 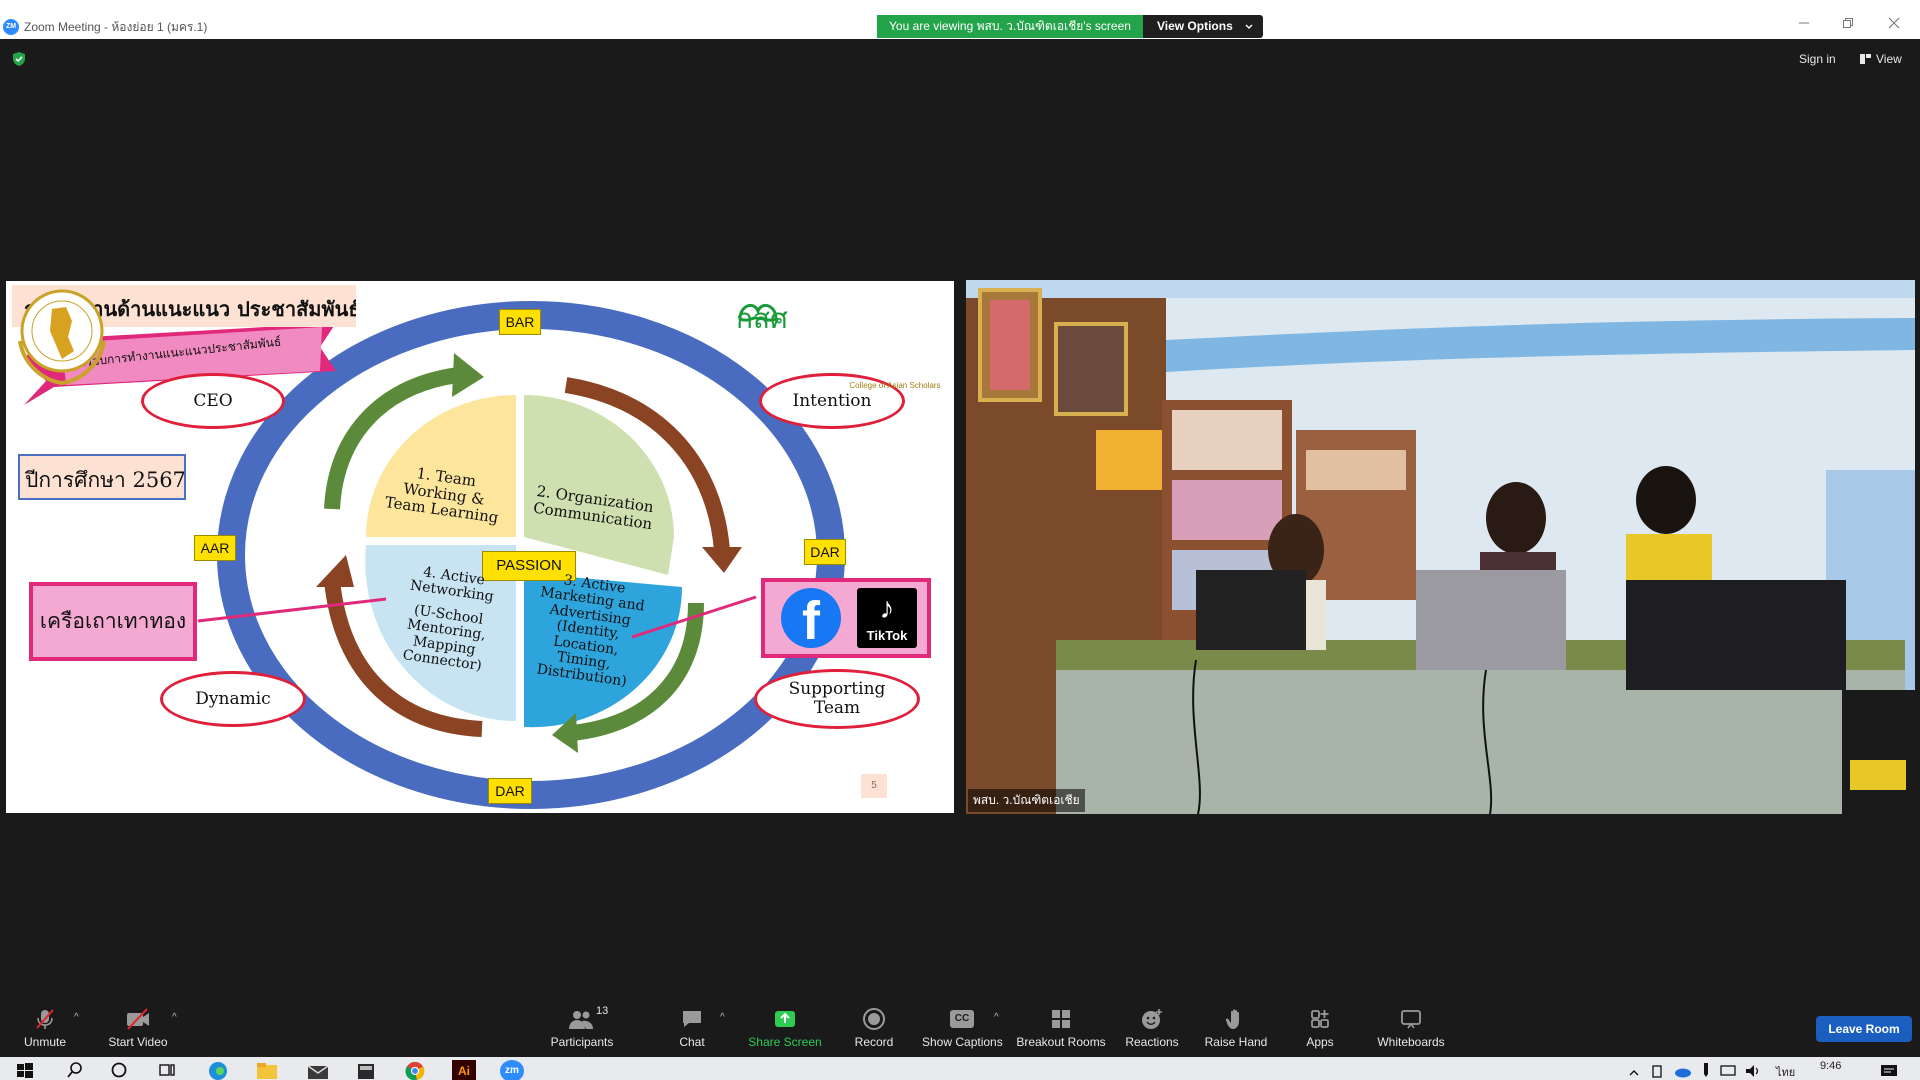 I want to click on tiktok-icon: ♪ TikTok, so click(x=887, y=618).